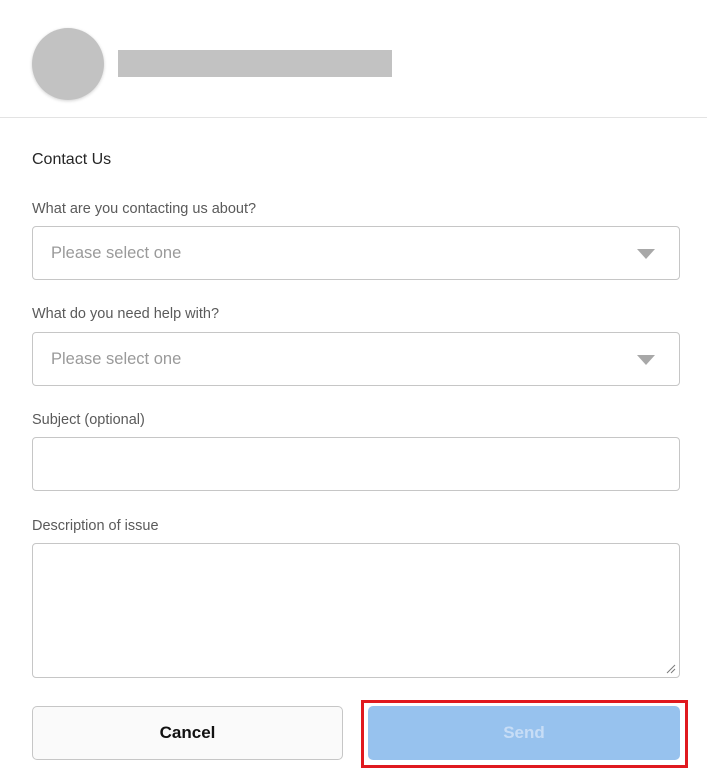 The image size is (707, 771). Describe the element at coordinates (126, 314) in the screenshot. I see `help-label: What do you need help with?` at that location.